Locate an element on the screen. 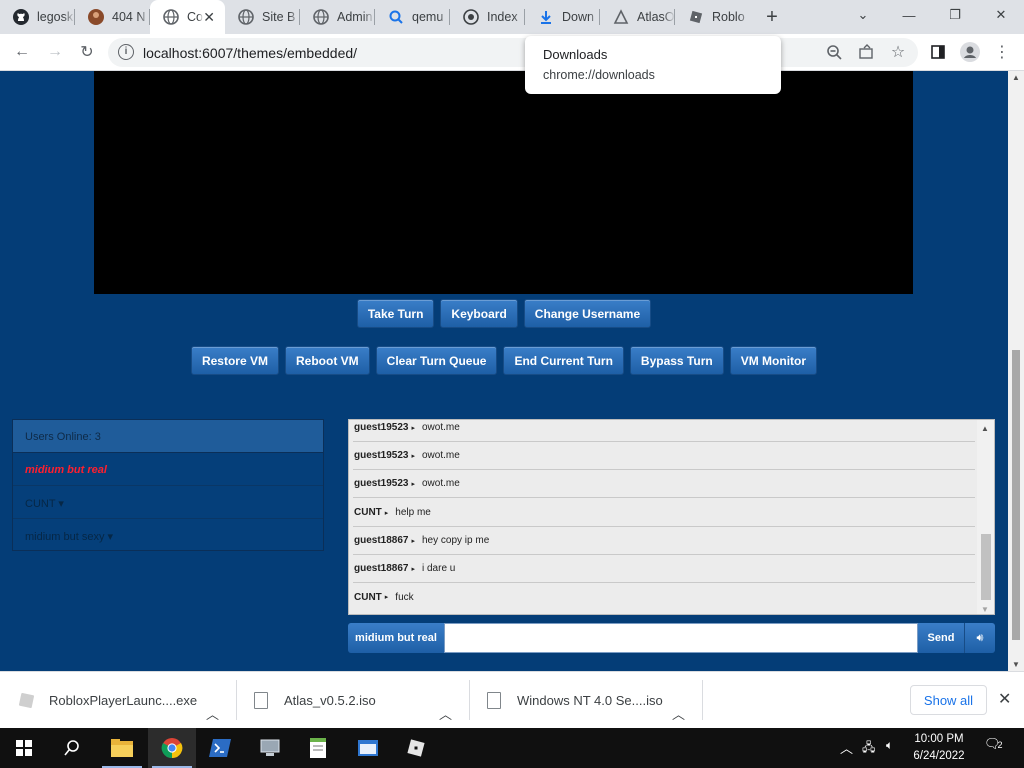 The height and width of the screenshot is (768, 1024). end-current-turn-button: End Current Turn is located at coordinates (563, 360).